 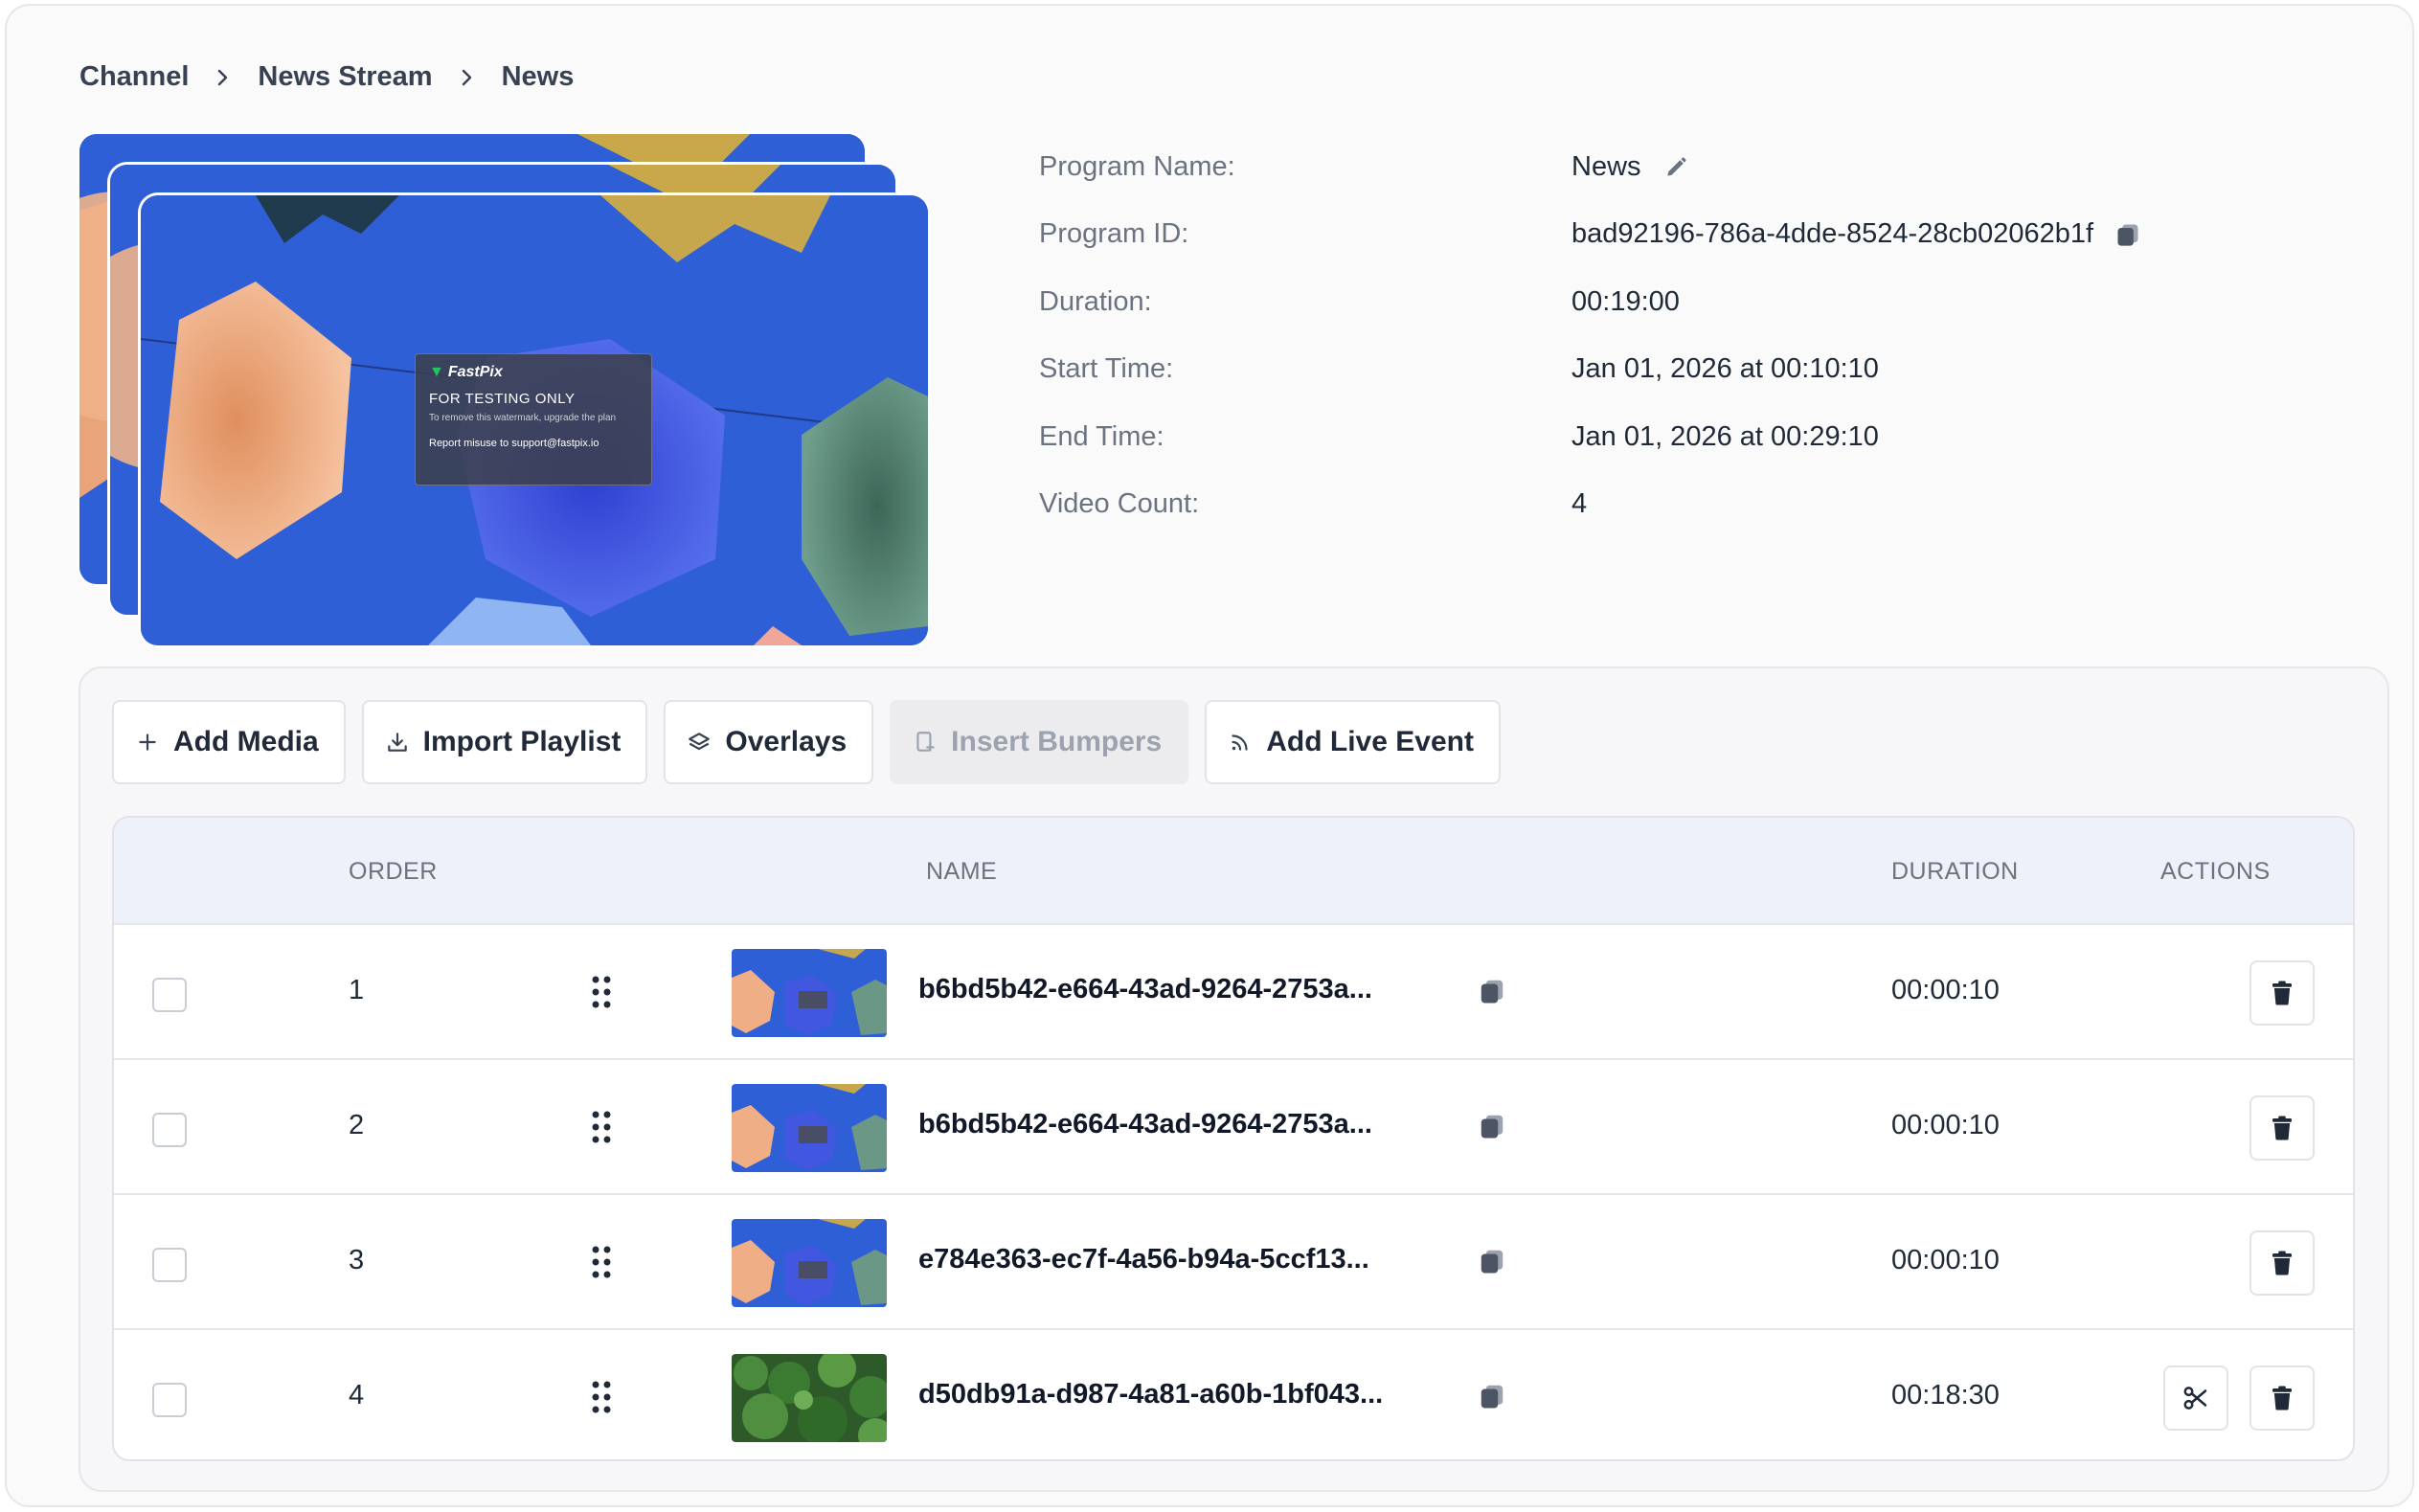 I want to click on program-name-label: Program Name:, so click(x=1137, y=166).